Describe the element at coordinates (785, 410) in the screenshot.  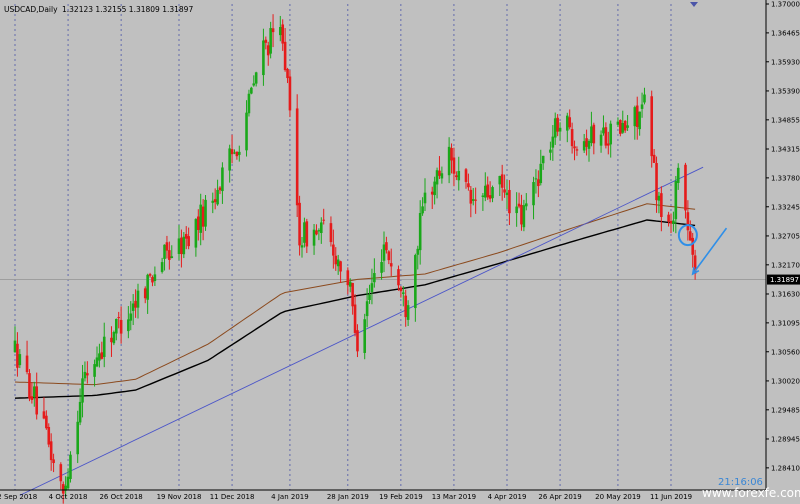
I see `y-tick-label: 1.29485` at that location.